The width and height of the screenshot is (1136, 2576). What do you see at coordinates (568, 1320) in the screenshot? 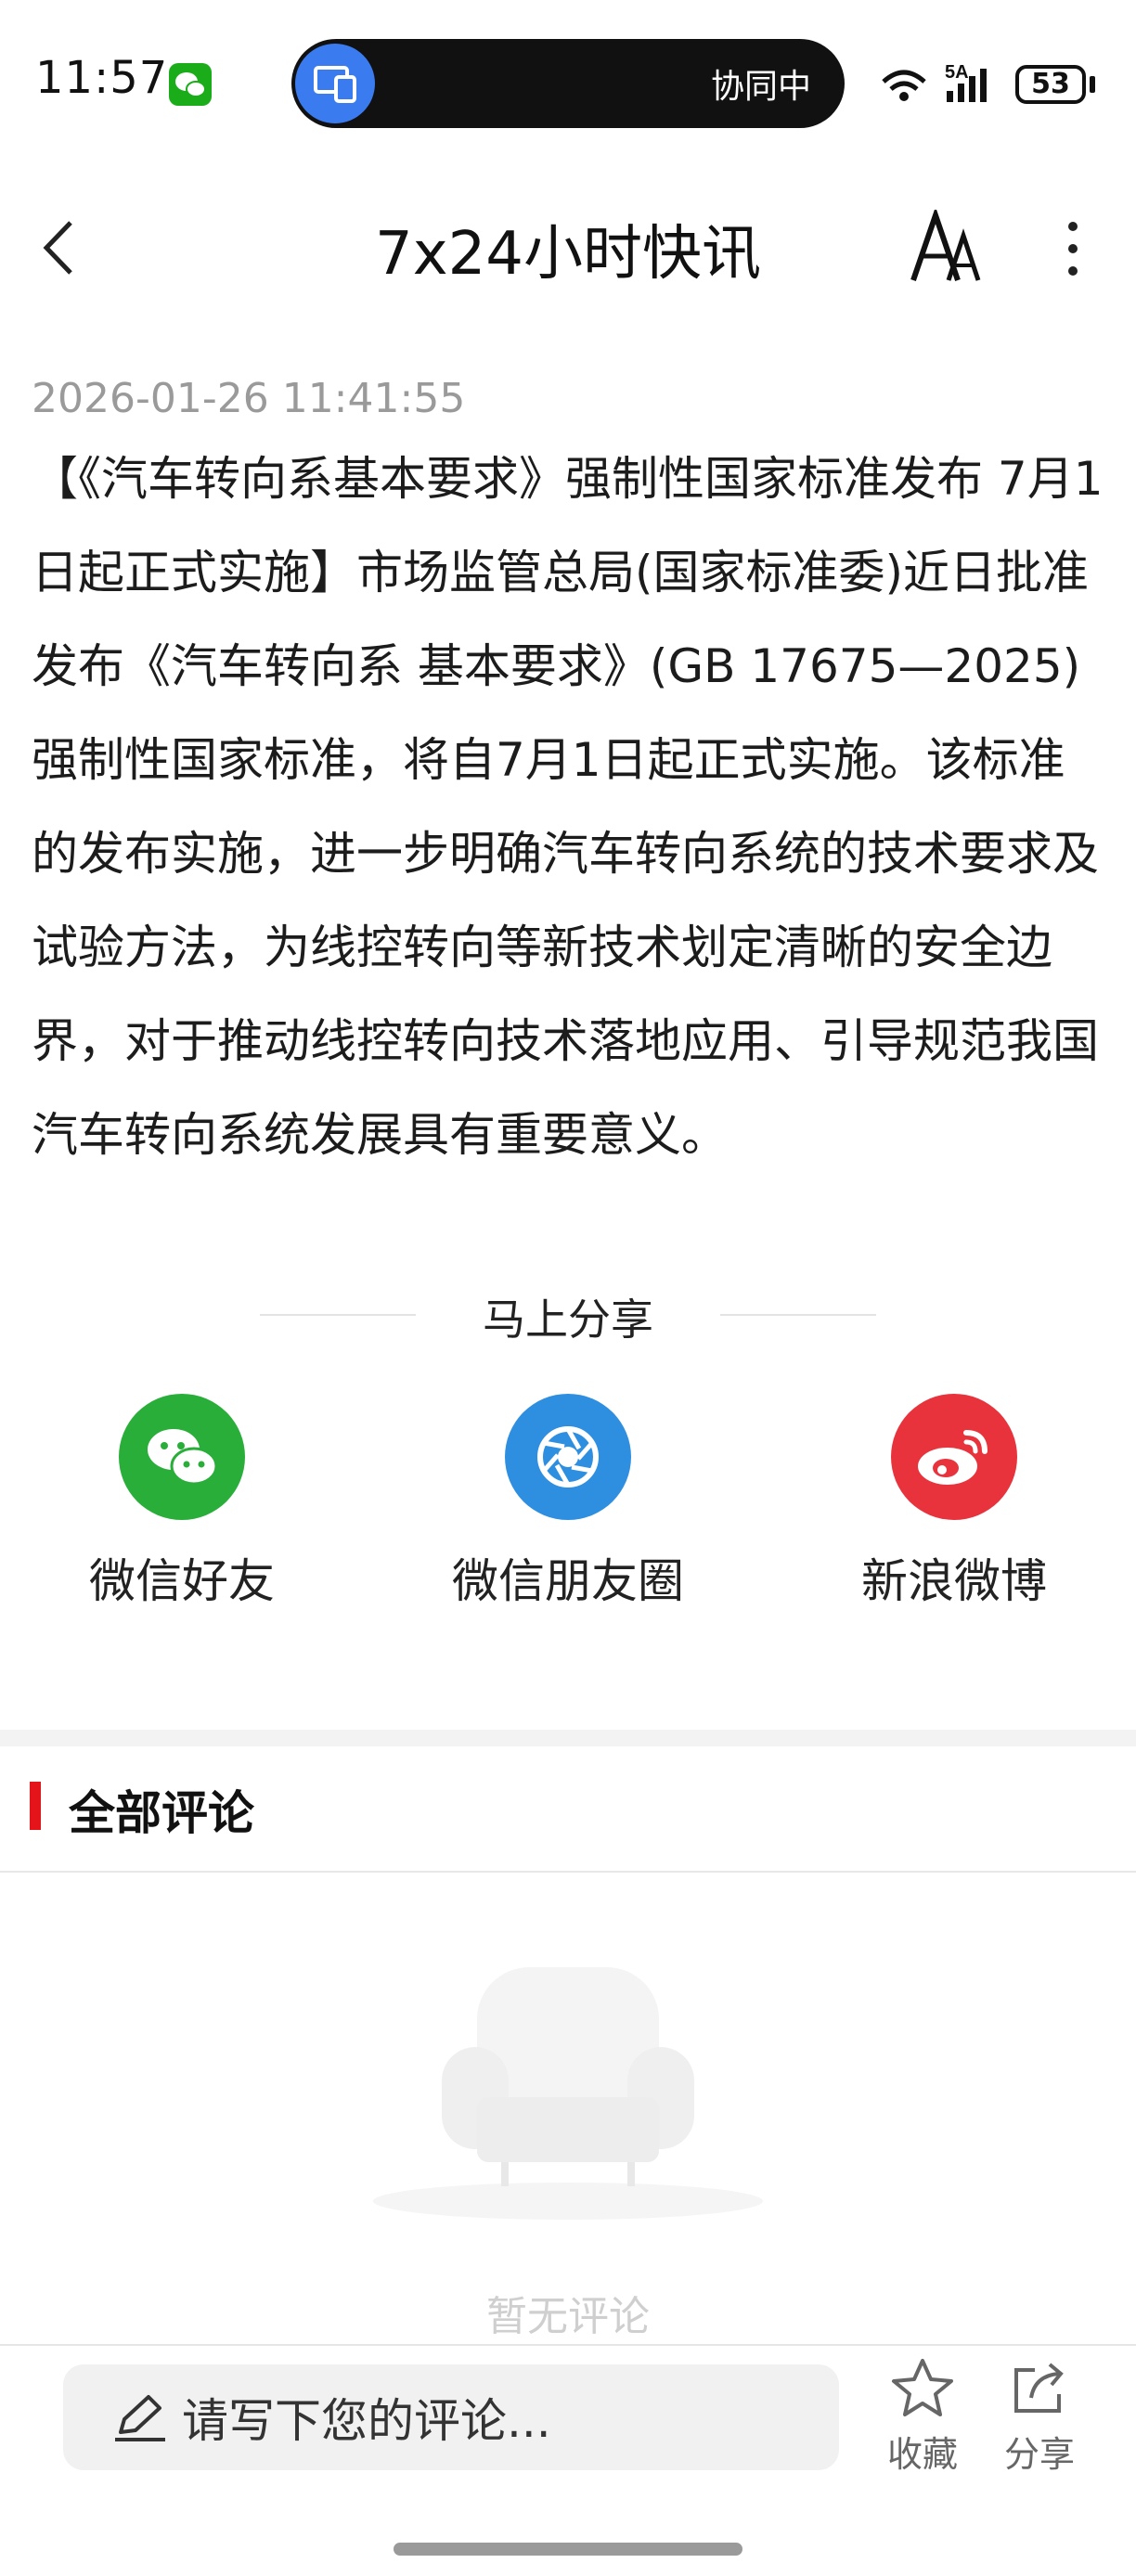
I see `share-title: 马上分享` at bounding box center [568, 1320].